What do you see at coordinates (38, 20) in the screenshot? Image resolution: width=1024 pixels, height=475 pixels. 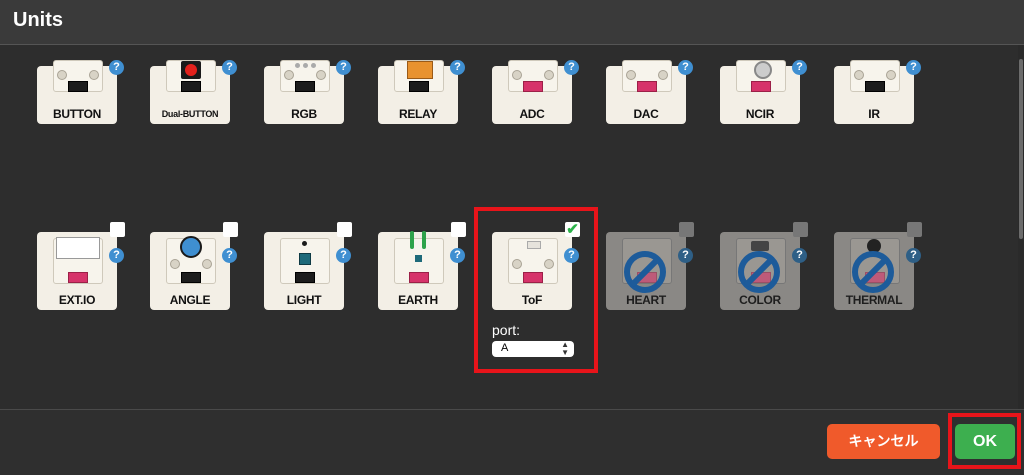 I see `window-title: Units` at bounding box center [38, 20].